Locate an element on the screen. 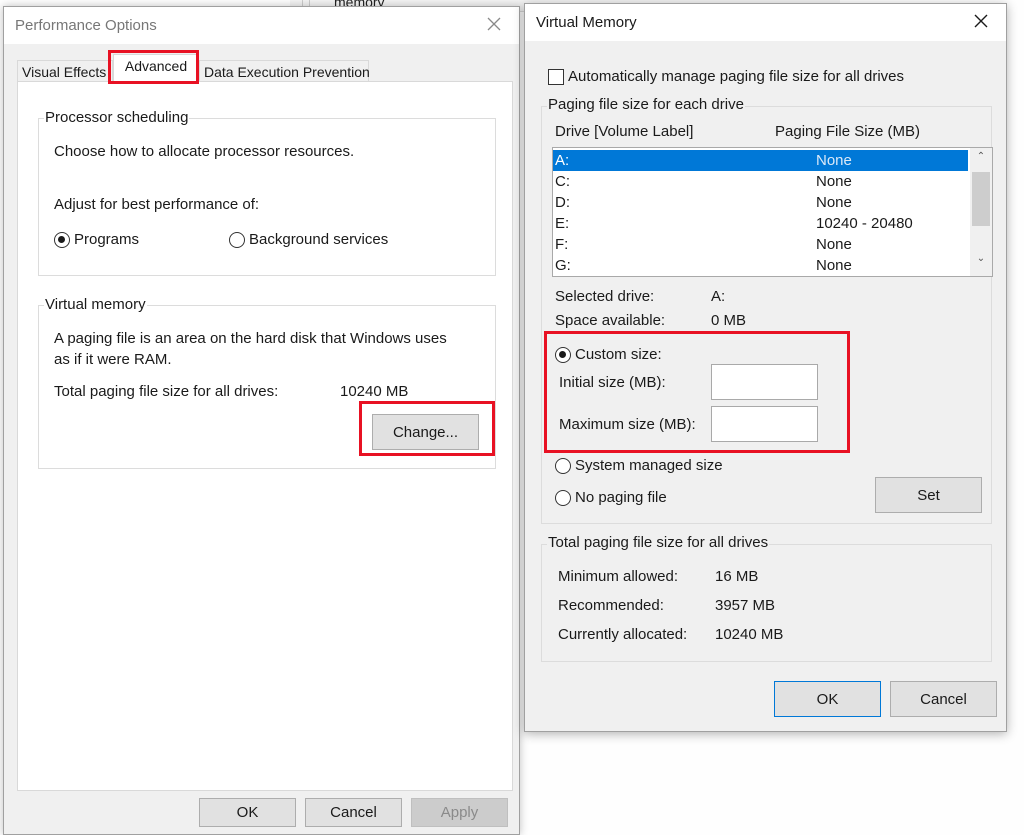  list-scrollbar: ⌃ ⌄ is located at coordinates (981, 212).